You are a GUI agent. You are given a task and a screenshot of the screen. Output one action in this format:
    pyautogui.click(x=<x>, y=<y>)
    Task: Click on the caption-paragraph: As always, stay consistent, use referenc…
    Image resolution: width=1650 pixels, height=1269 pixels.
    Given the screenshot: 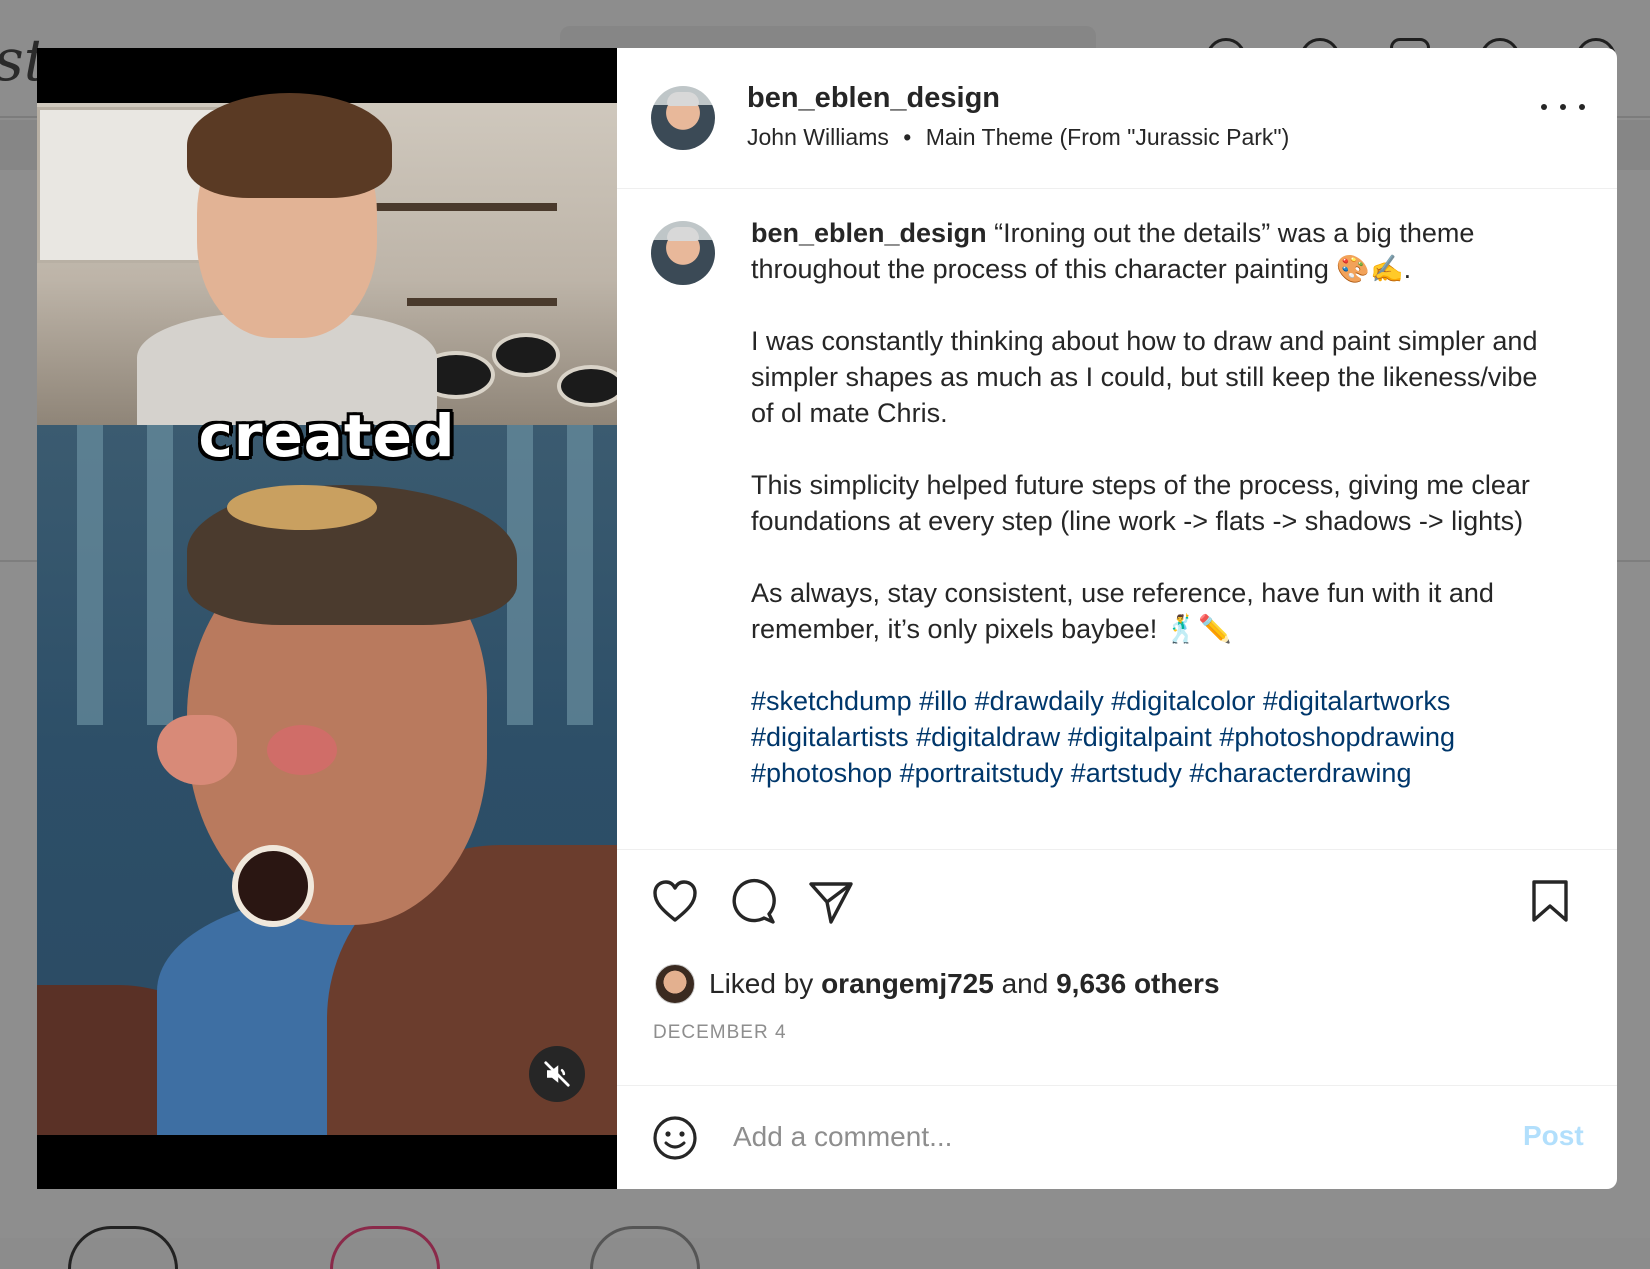 What is the action you would take?
    pyautogui.click(x=1122, y=611)
    